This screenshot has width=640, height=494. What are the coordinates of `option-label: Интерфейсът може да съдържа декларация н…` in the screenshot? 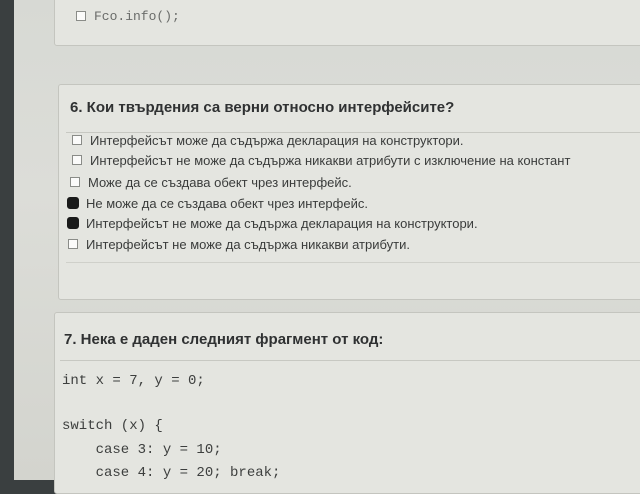 It's located at (277, 140).